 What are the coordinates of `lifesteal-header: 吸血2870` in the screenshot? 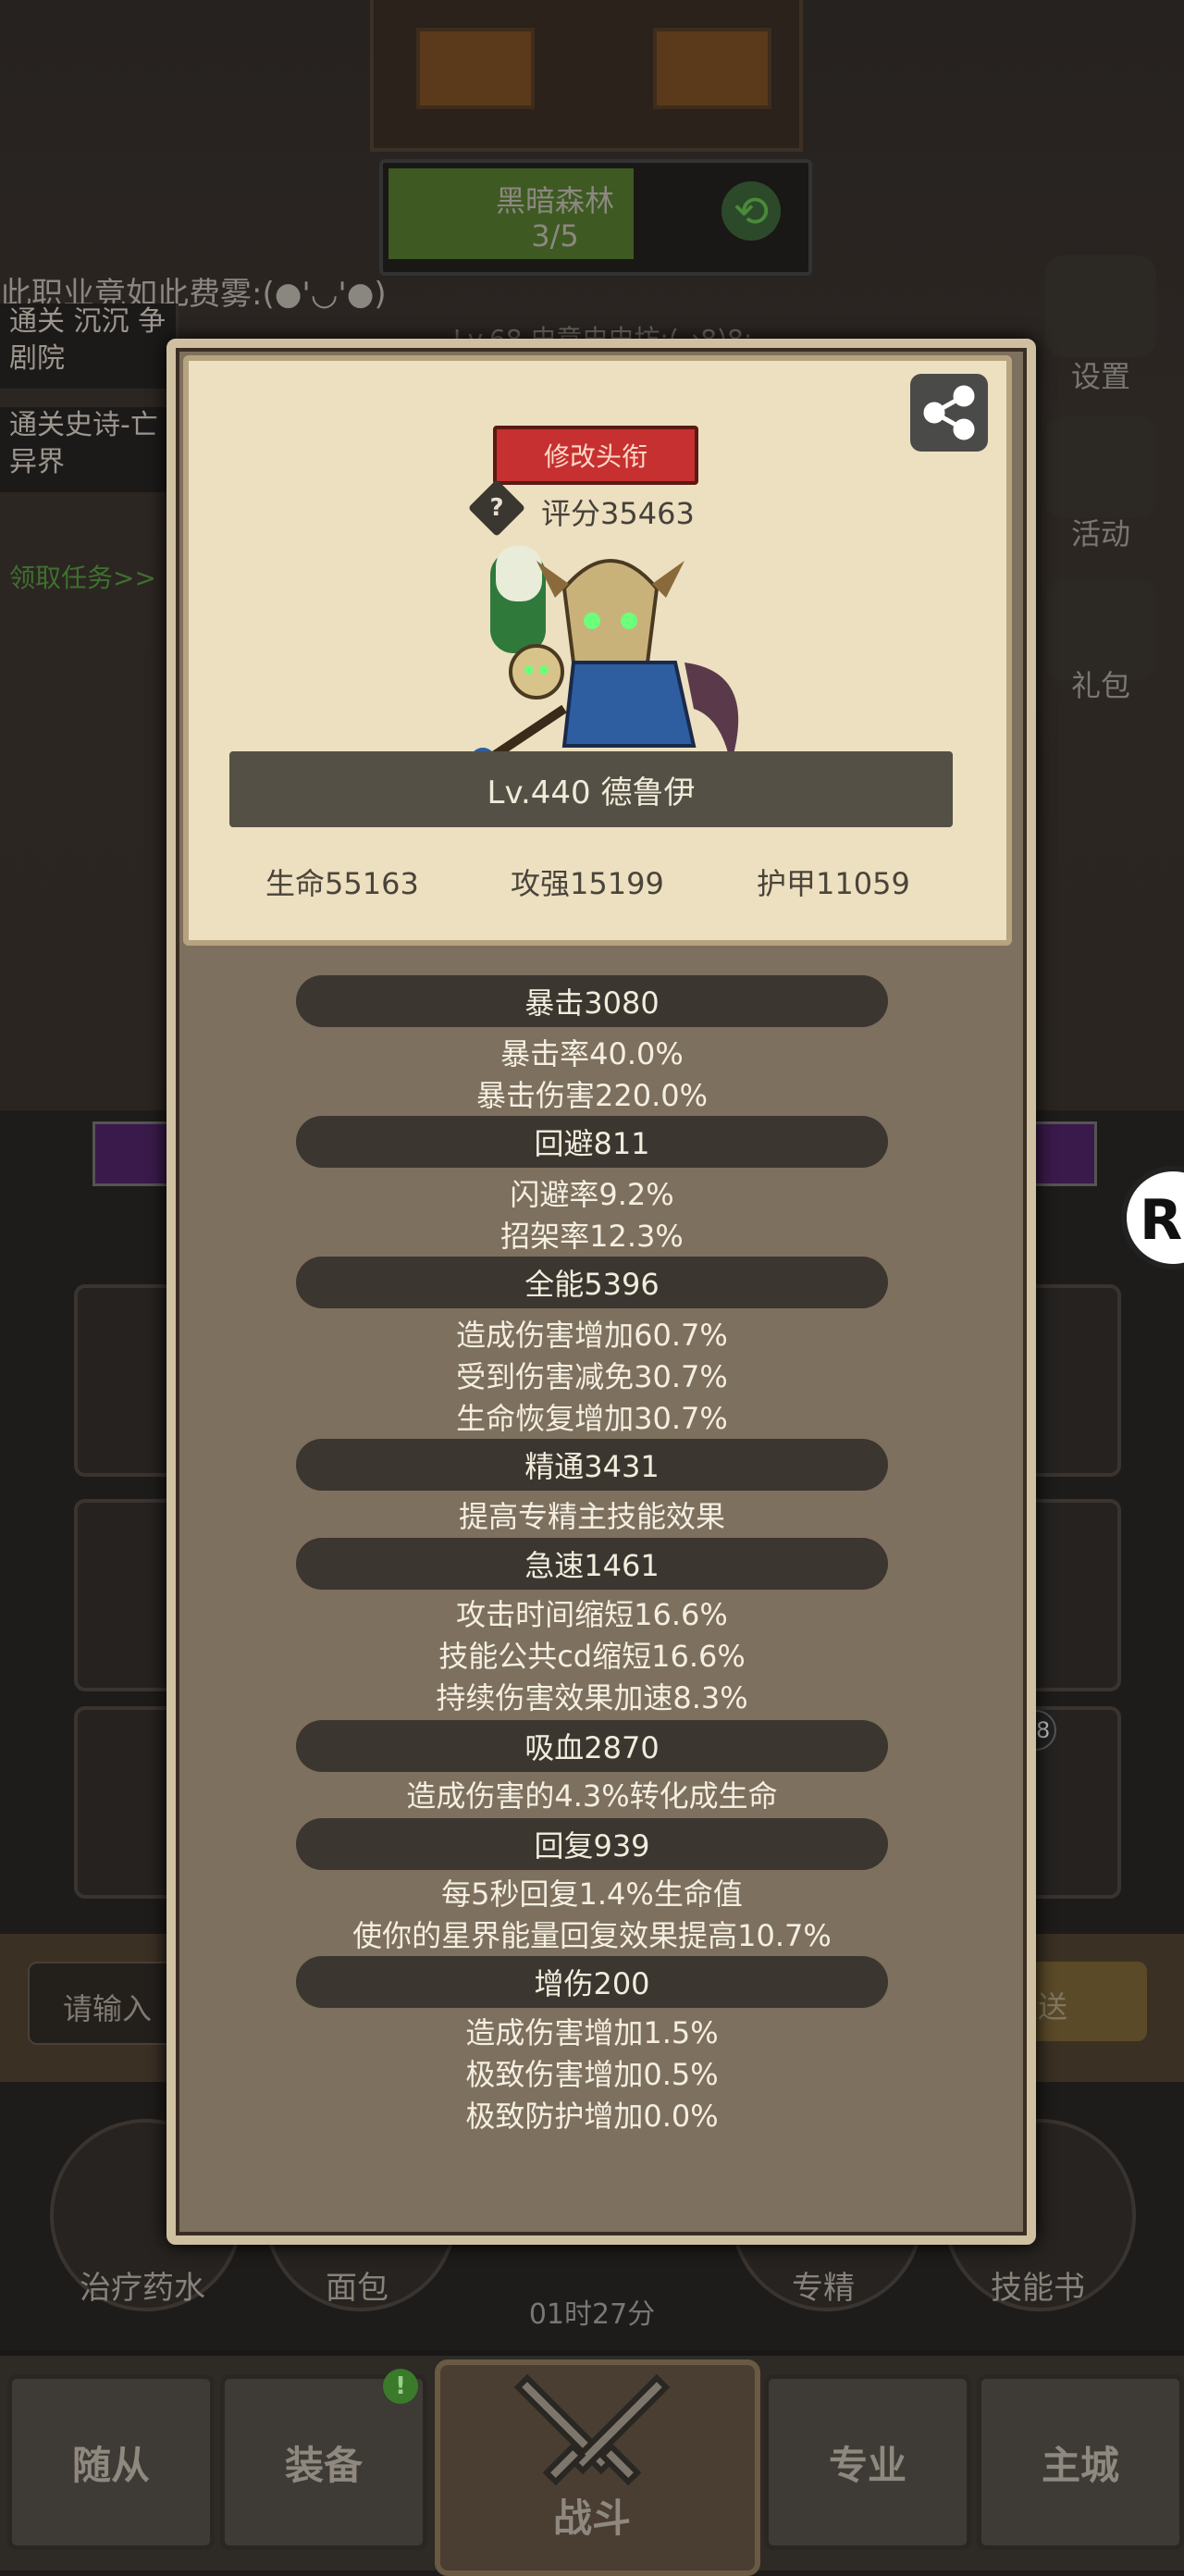 It's located at (592, 1746).